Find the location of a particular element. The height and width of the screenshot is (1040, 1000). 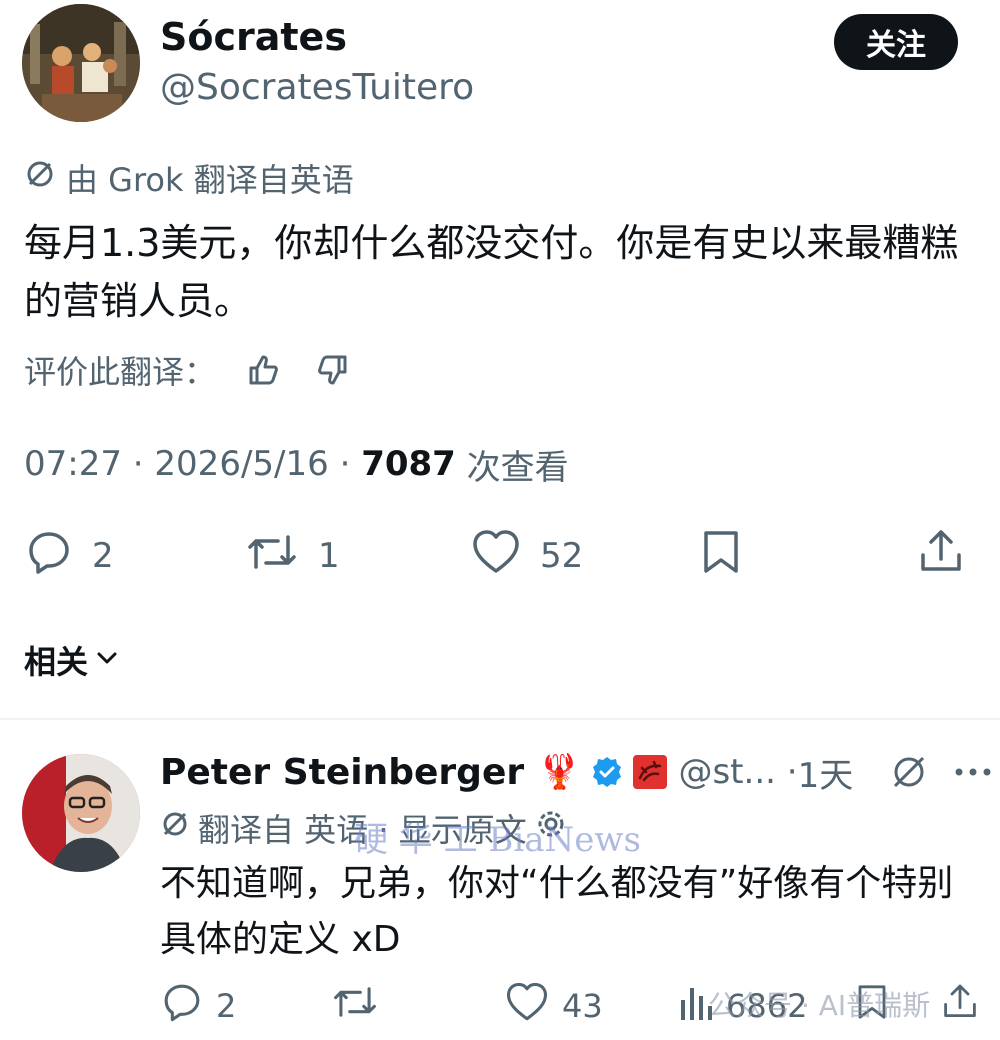

chevron-down-icon is located at coordinates (107, 660).